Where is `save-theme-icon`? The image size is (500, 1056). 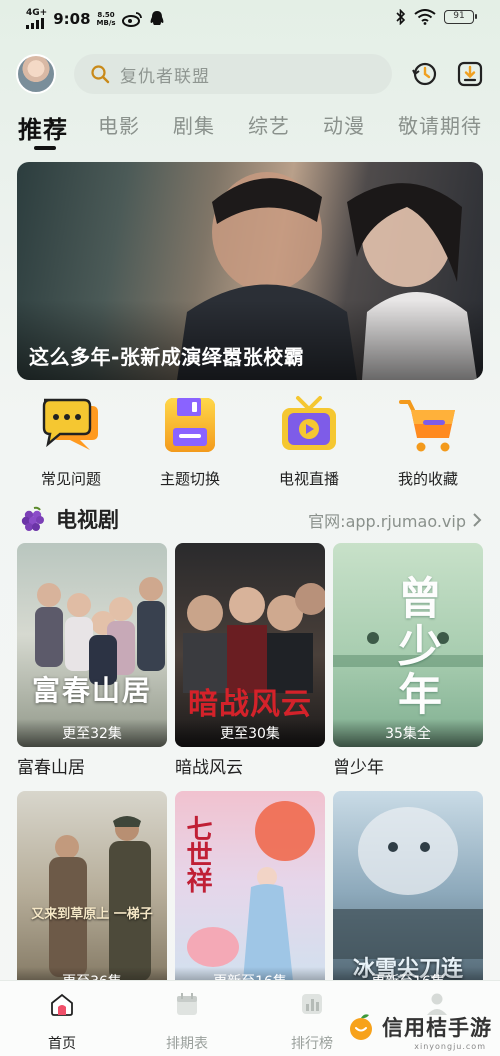
save-theme-icon is located at coordinates (190, 425).